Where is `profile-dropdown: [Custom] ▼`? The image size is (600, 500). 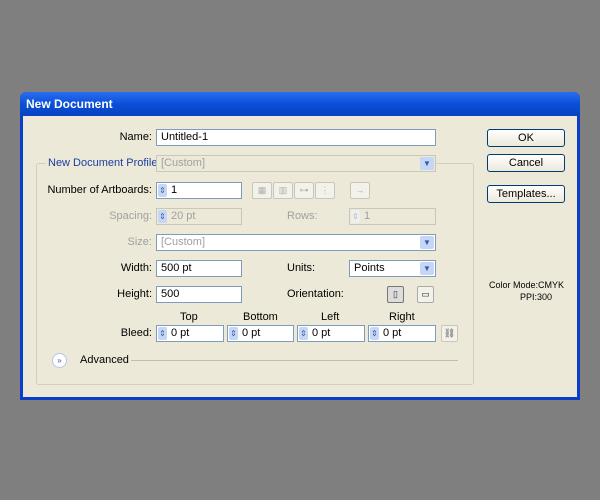 profile-dropdown: [Custom] ▼ is located at coordinates (296, 163).